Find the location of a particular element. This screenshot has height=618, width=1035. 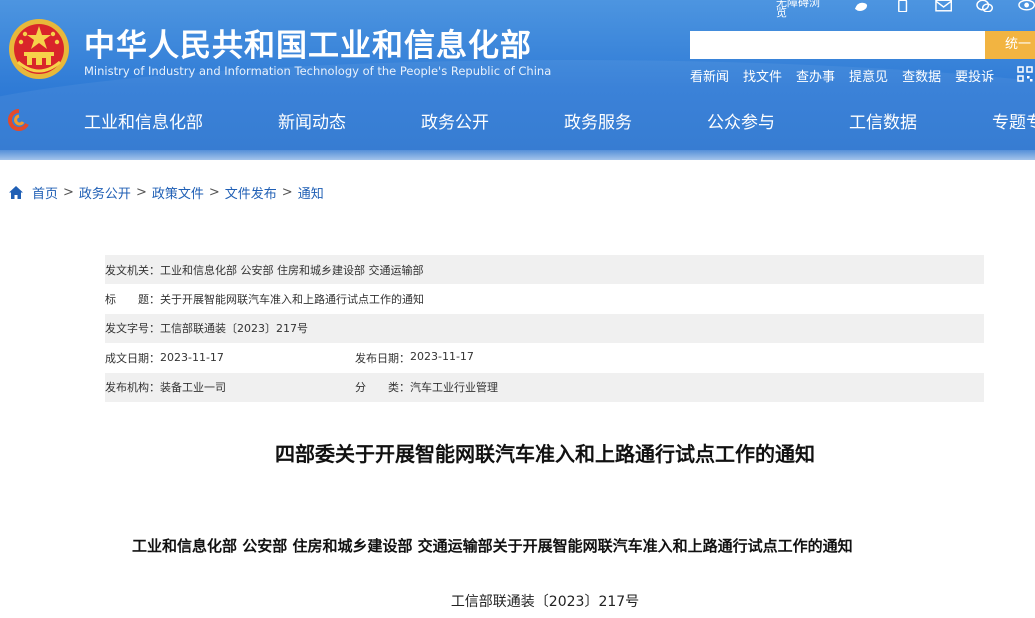

title-label: 标 题： is located at coordinates (132, 300).